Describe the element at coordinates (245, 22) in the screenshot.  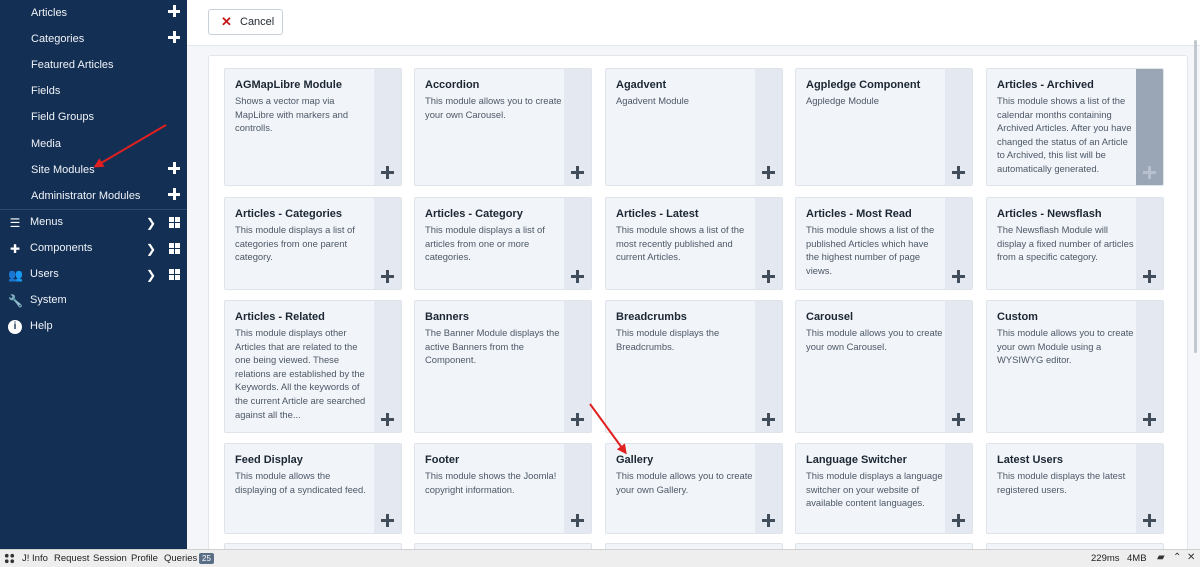
I see `cancel-button: ✕ Cancel` at that location.